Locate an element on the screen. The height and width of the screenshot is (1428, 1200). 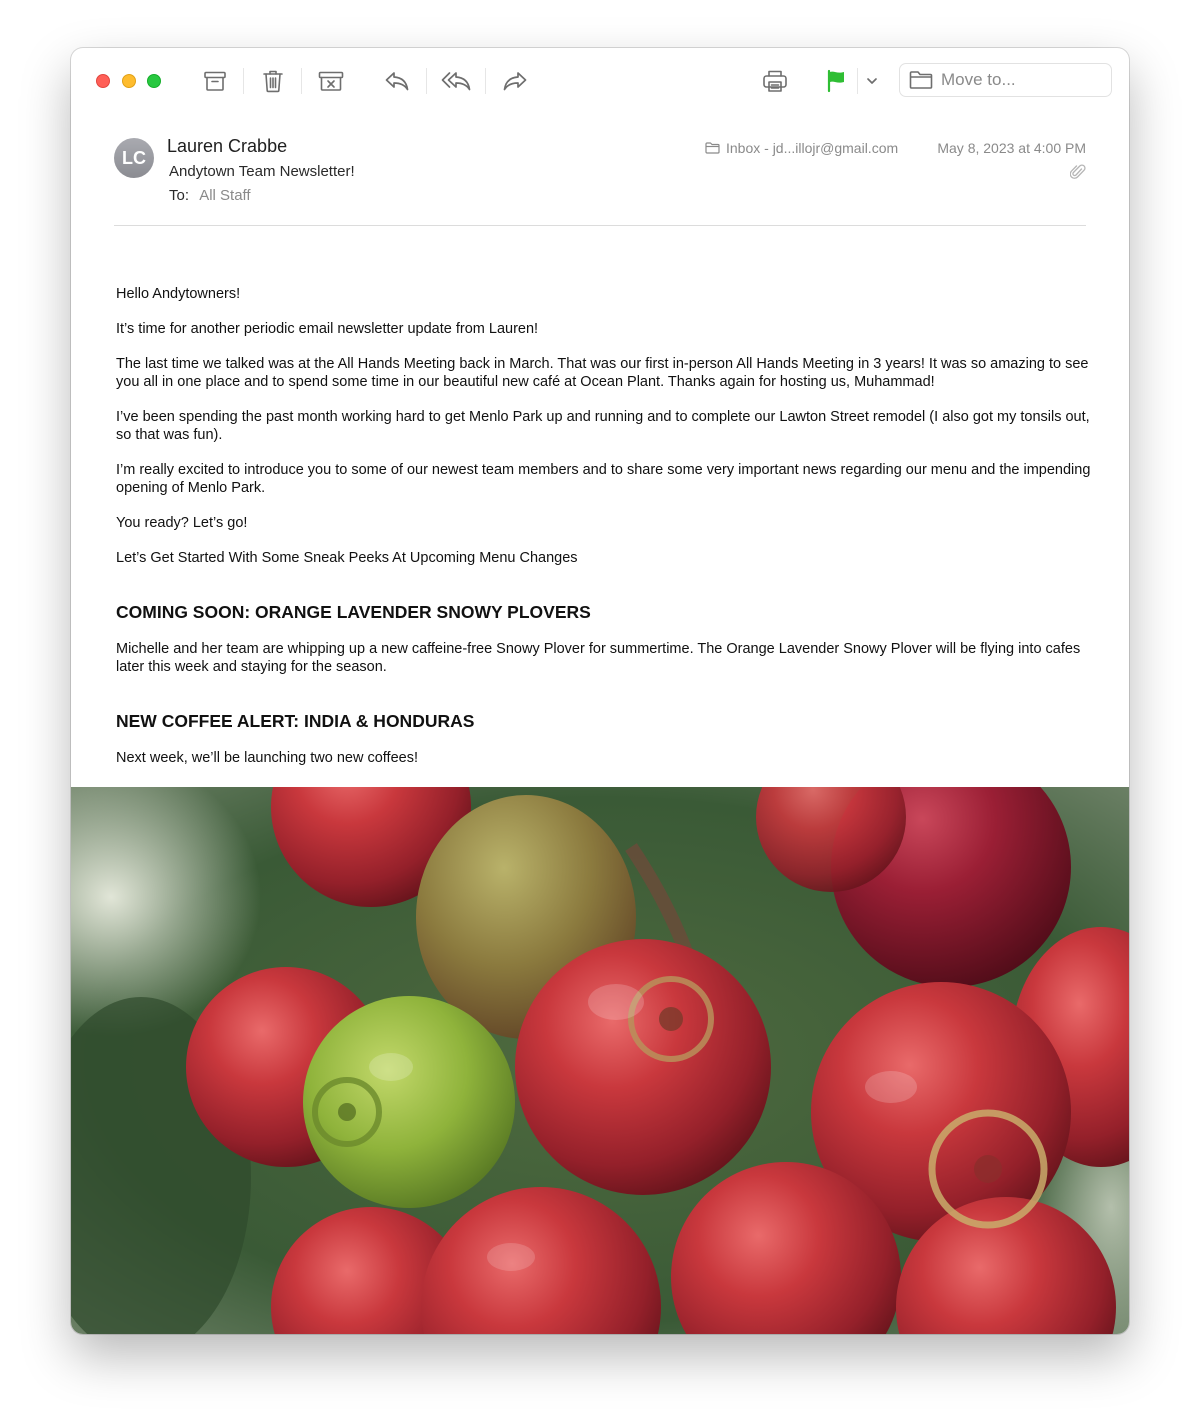
mailbox-location: Inbox - jd...illojr@gmail.com is located at coordinates (801, 148).